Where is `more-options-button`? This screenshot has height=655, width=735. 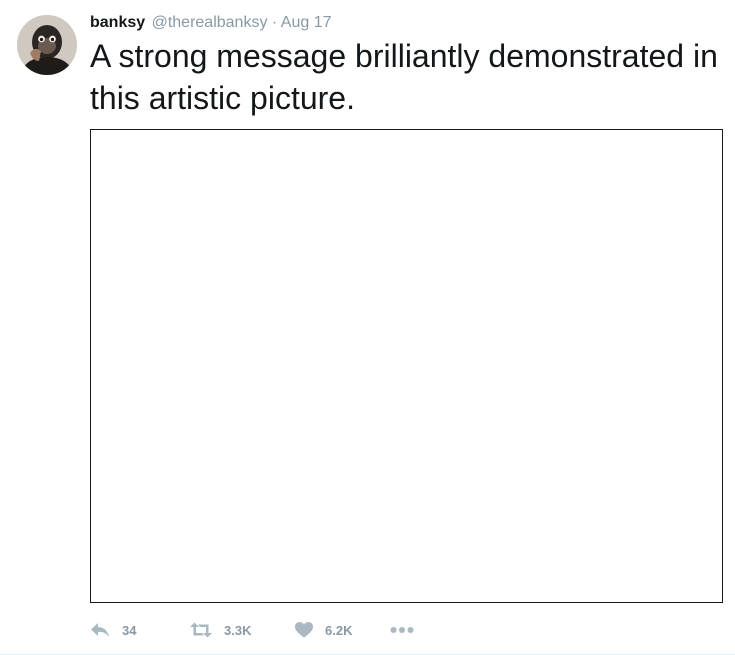 more-options-button is located at coordinates (402, 630).